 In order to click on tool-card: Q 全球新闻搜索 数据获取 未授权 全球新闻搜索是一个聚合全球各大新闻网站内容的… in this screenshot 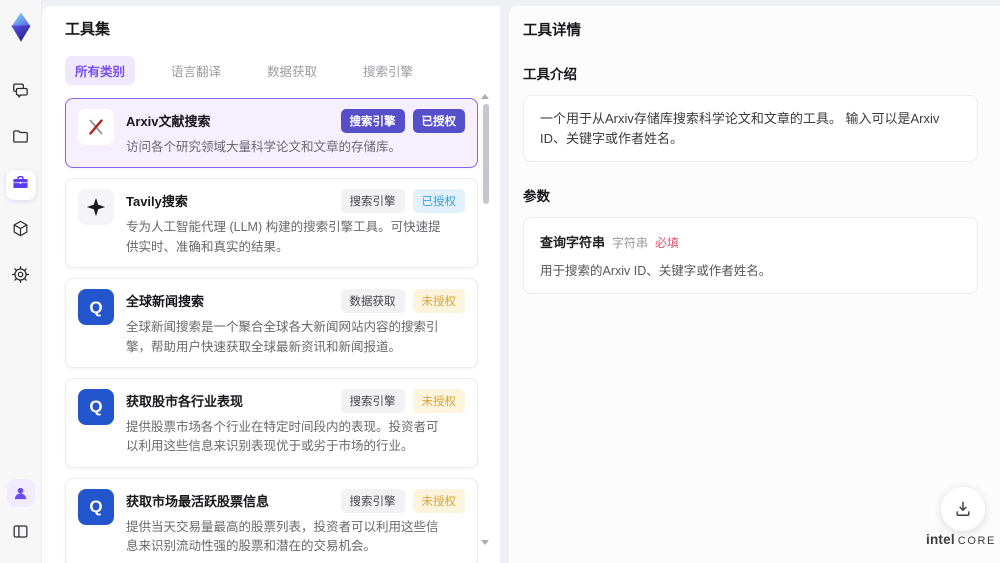, I will do `click(271, 323)`.